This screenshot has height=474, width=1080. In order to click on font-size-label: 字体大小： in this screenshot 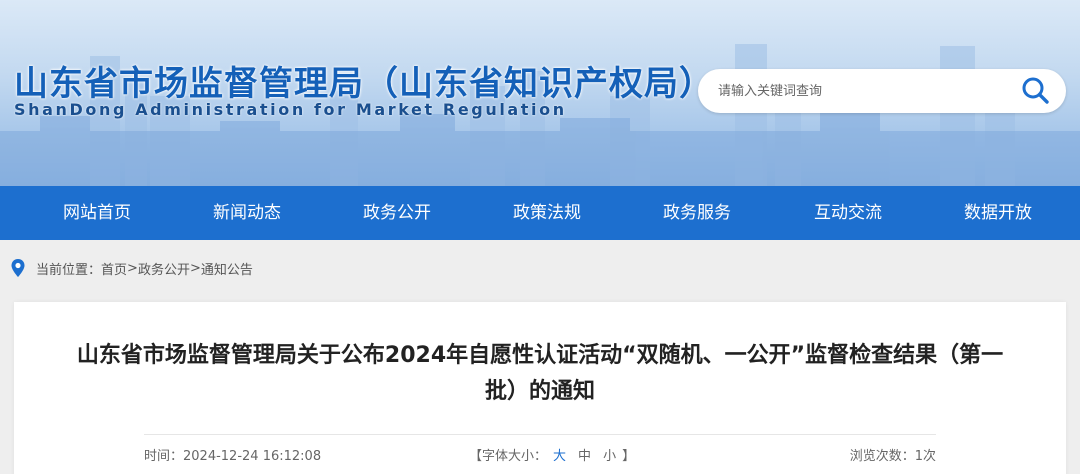, I will do `click(515, 456)`.